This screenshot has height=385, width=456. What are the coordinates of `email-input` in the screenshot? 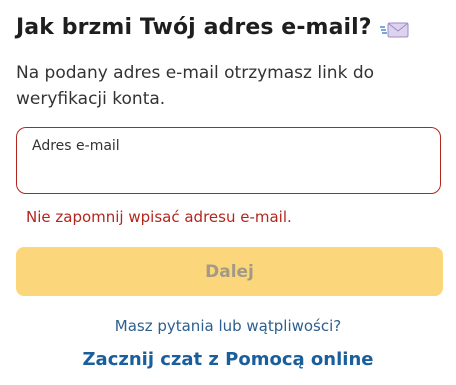 It's located at (228, 174).